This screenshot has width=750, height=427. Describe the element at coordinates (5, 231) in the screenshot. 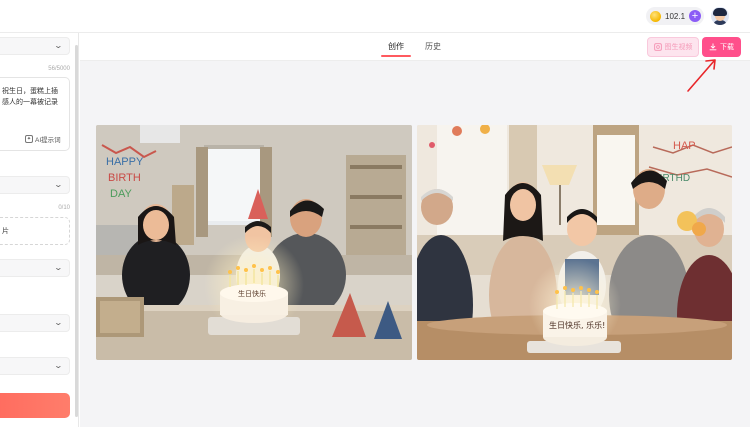

I see `upload-label: 片` at that location.